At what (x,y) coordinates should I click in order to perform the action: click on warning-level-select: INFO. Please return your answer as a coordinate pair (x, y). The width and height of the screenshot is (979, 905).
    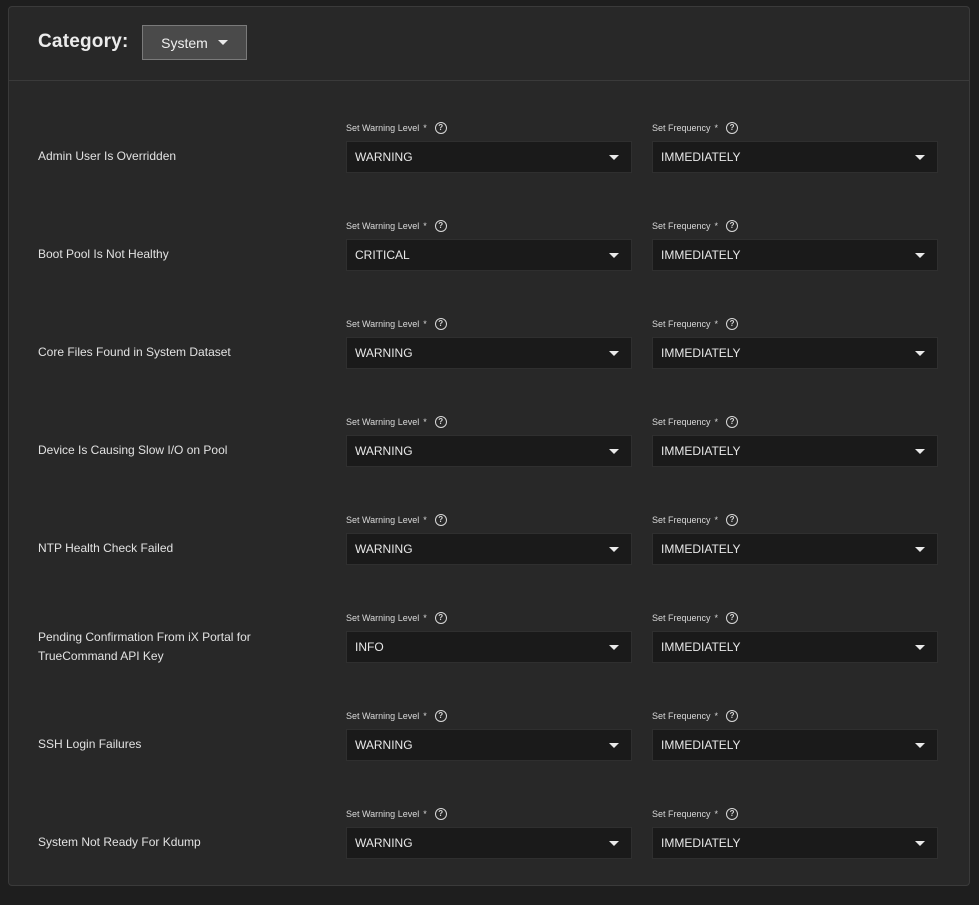
    Looking at the image, I should click on (489, 647).